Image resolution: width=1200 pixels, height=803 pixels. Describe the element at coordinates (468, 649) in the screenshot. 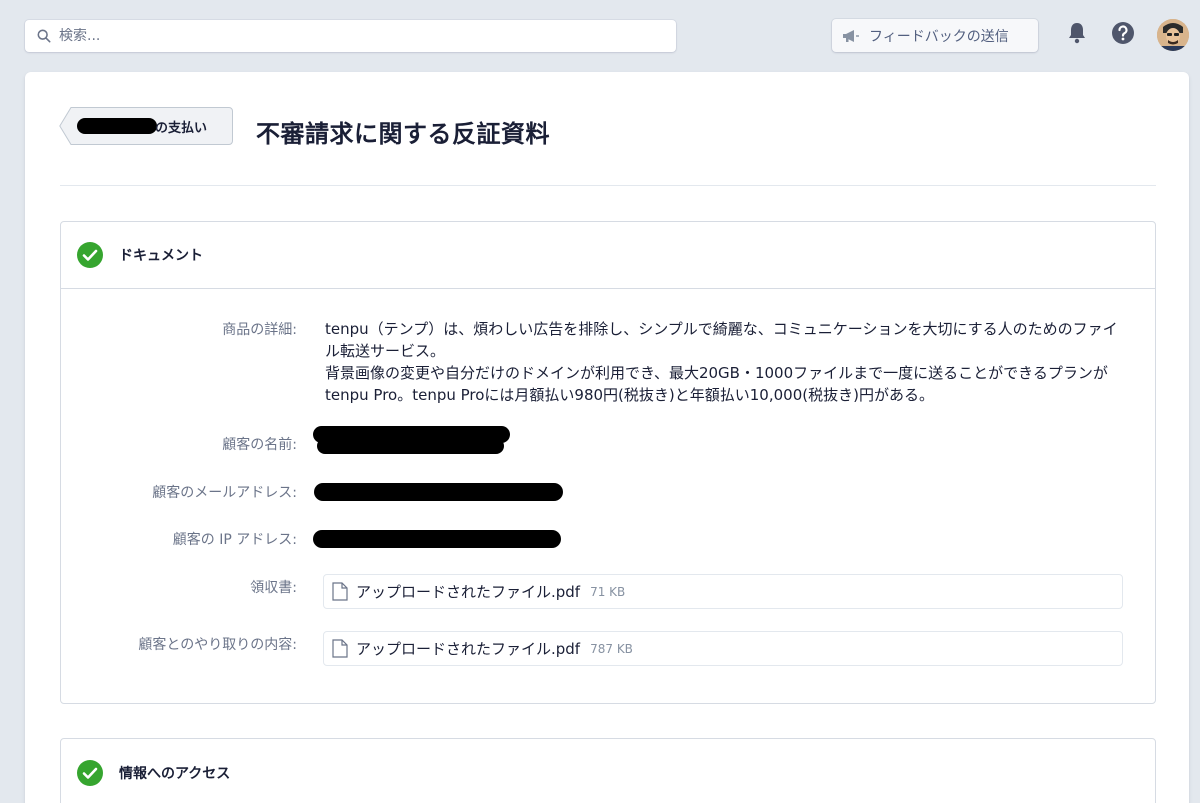

I see `communication-file-name: アップロードされたファイル.pdf` at that location.